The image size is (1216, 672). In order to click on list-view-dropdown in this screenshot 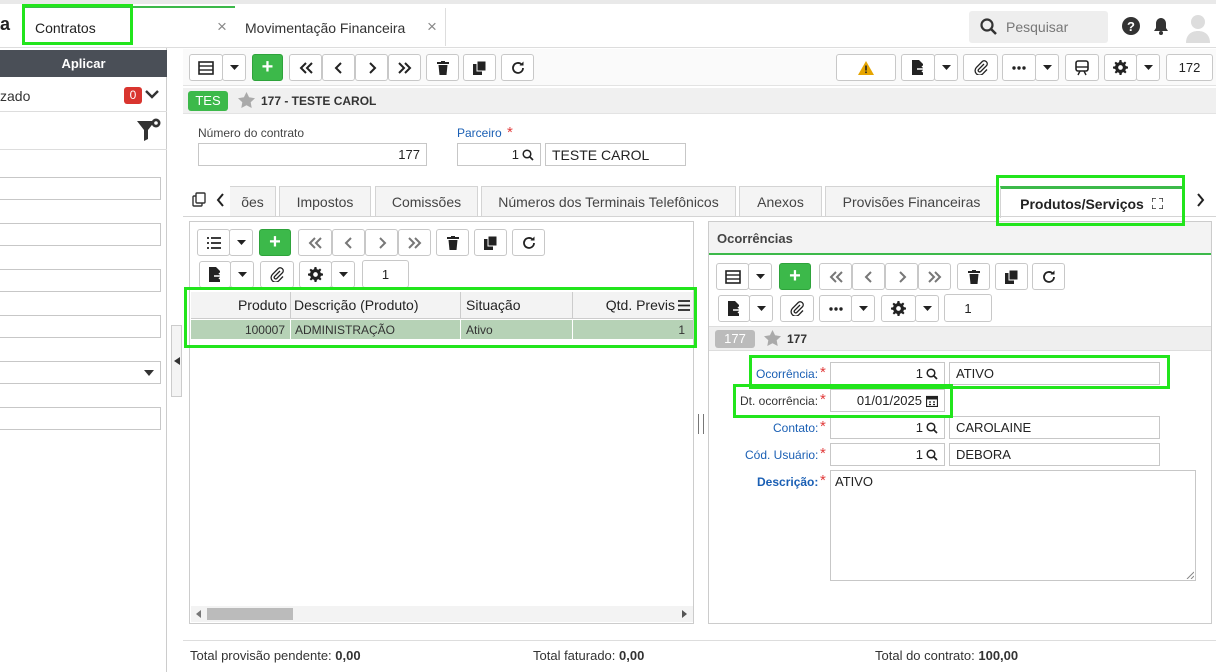, I will do `click(241, 242)`.